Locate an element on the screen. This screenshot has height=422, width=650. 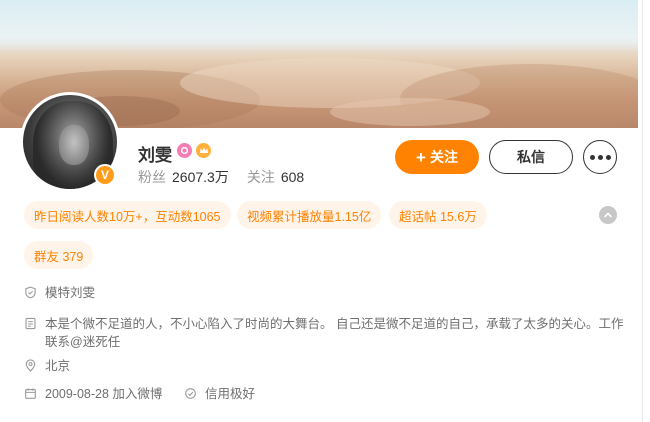
member-icon is located at coordinates (184, 150).